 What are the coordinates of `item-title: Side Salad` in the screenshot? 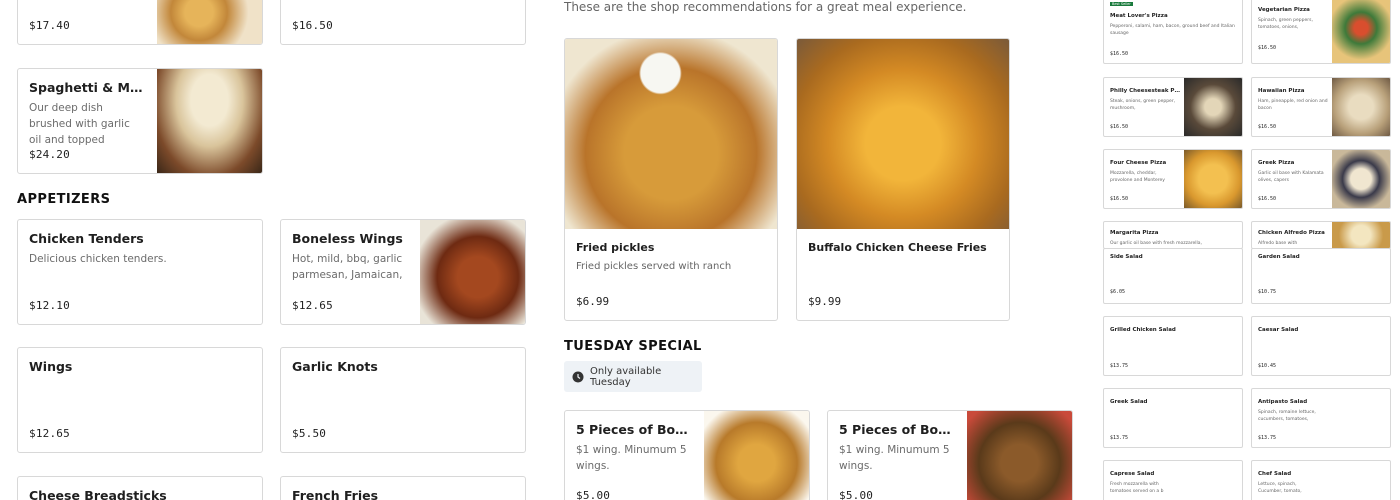 It's located at (1126, 257).